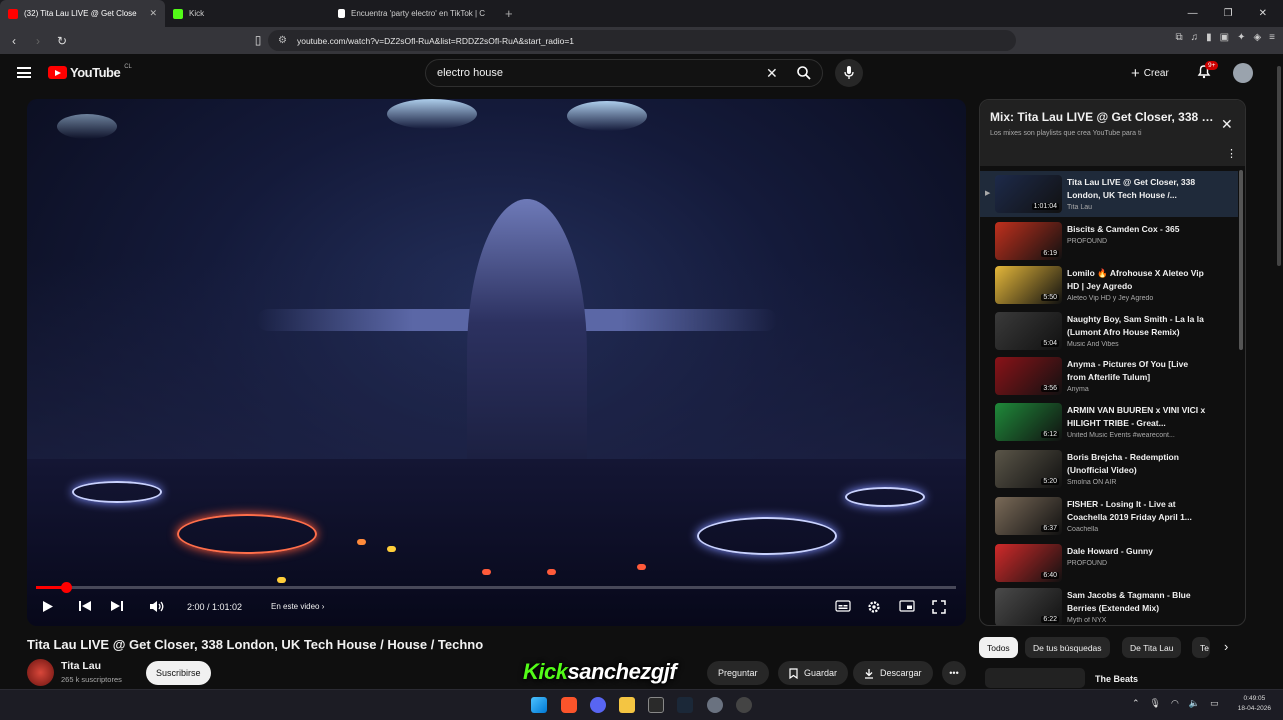 The width and height of the screenshot is (1283, 720). Describe the element at coordinates (496, 587) in the screenshot. I see `progress-bar` at that location.